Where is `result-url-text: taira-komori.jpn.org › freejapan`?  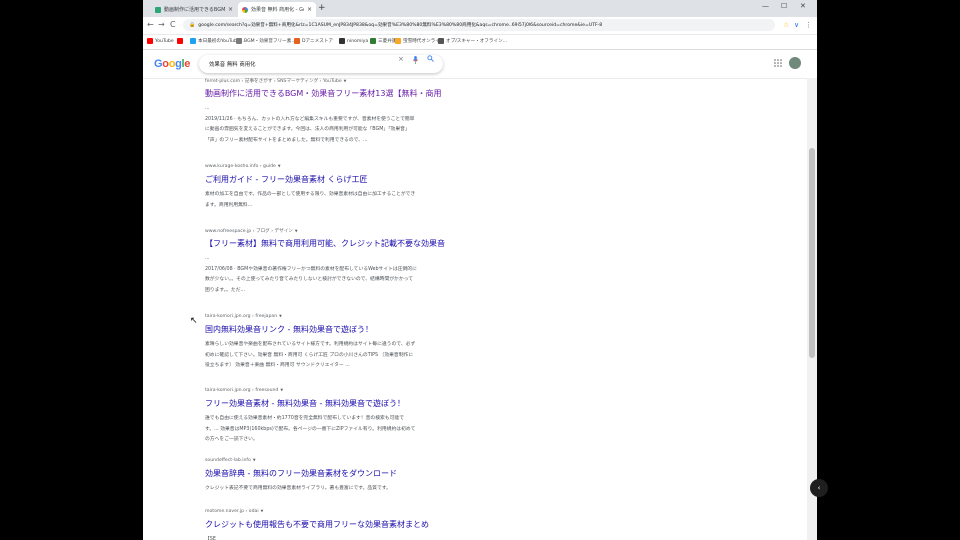
result-url-text: taira-komori.jpn.org › freejapan is located at coordinates (241, 316).